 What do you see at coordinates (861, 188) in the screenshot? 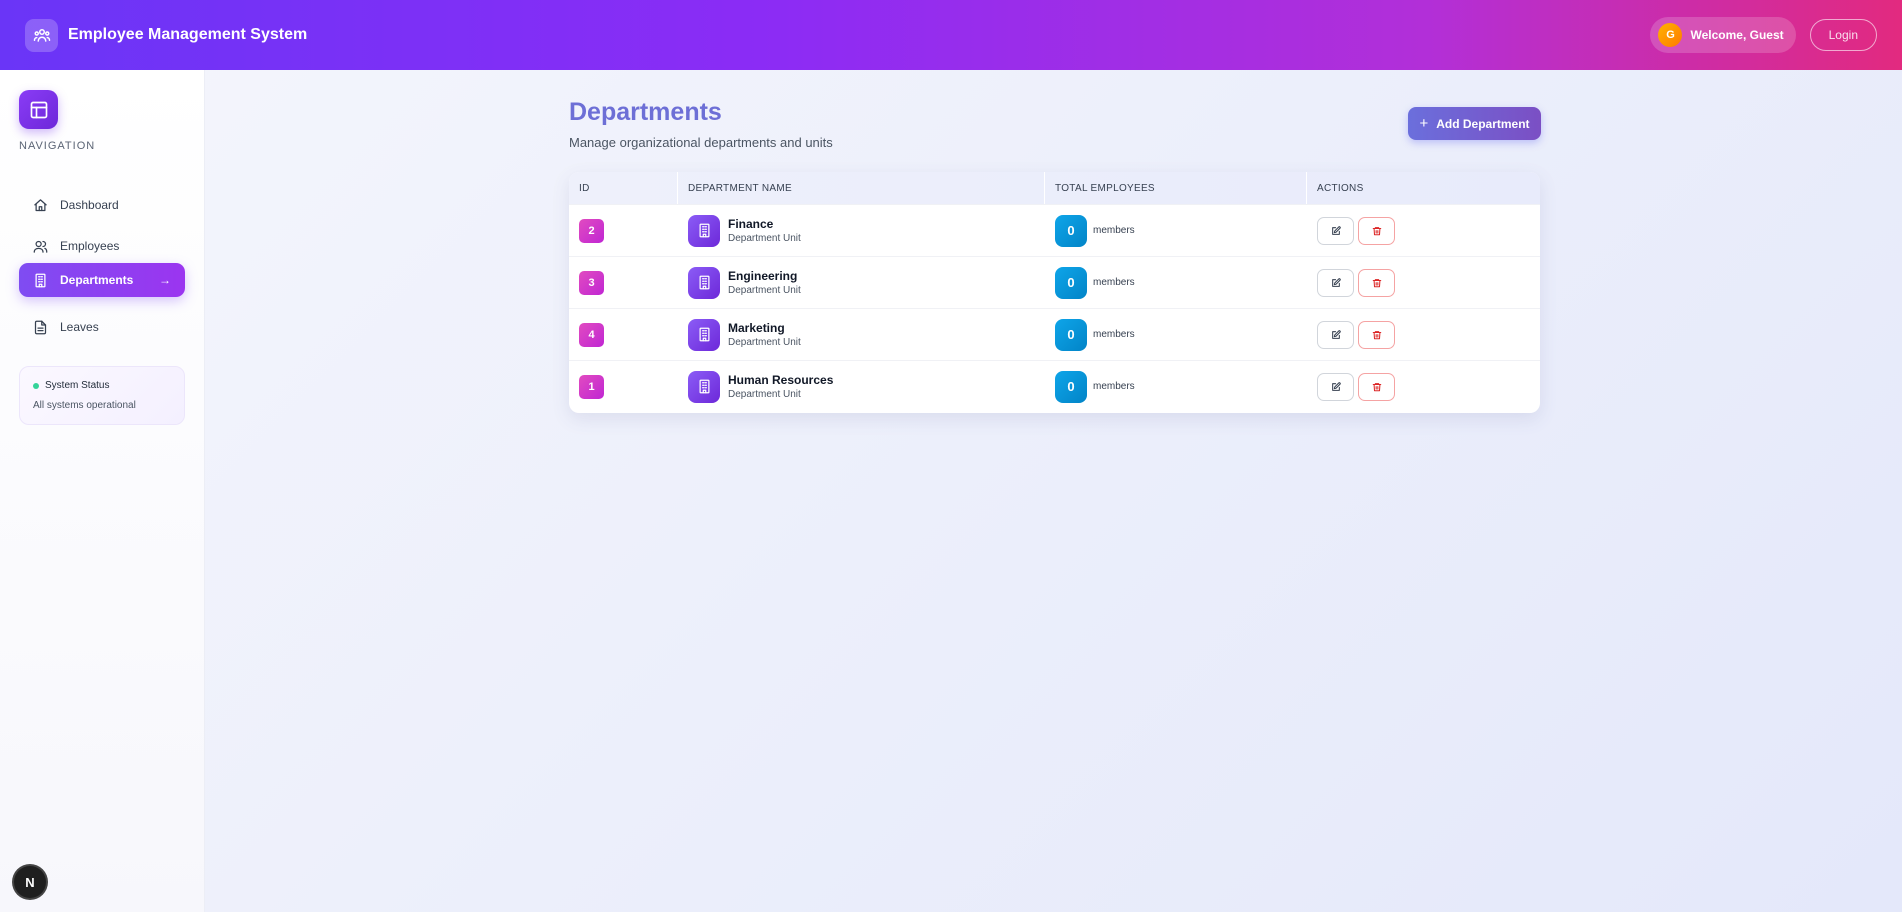
I see `column-header-name: DEPARTMENT NAME` at bounding box center [861, 188].